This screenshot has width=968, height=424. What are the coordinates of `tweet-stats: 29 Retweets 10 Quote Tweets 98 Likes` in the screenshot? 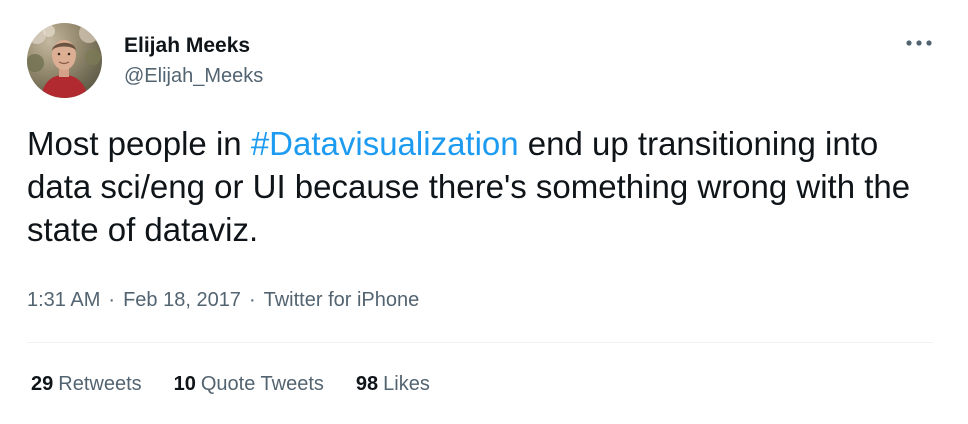 It's located at (246, 384).